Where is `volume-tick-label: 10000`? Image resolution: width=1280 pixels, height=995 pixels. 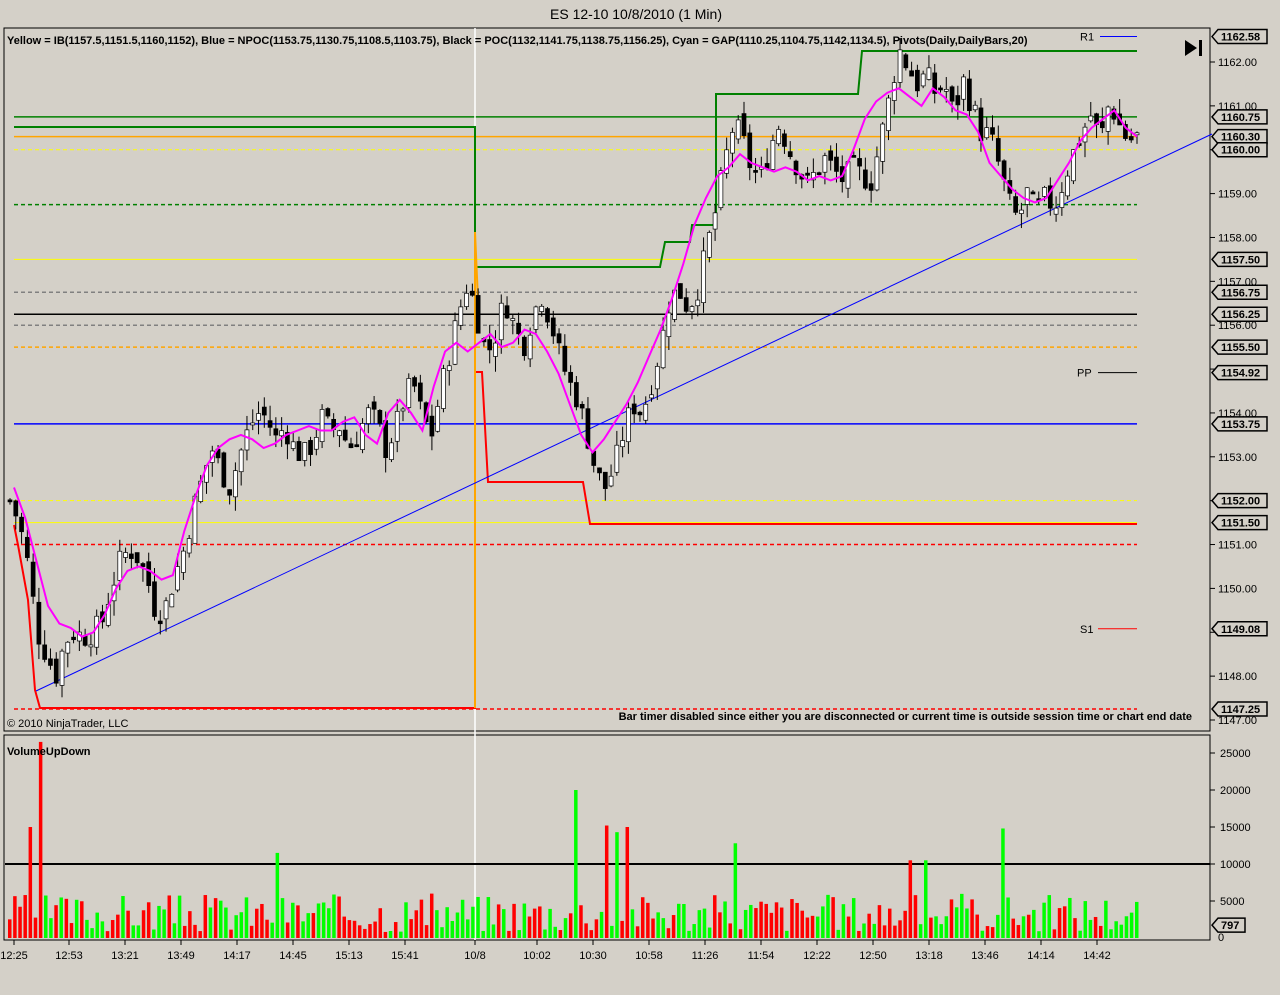 volume-tick-label: 10000 is located at coordinates (1235, 865).